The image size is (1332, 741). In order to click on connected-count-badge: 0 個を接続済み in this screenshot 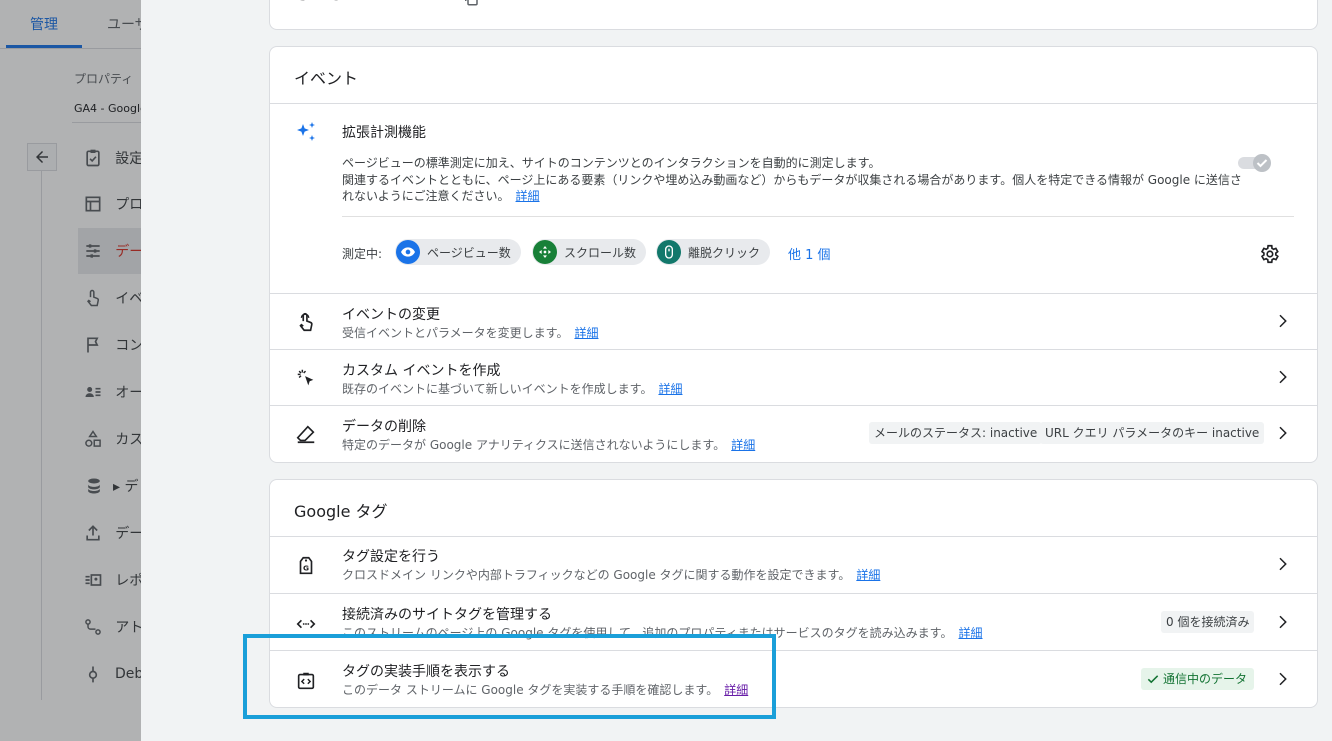, I will do `click(1208, 622)`.